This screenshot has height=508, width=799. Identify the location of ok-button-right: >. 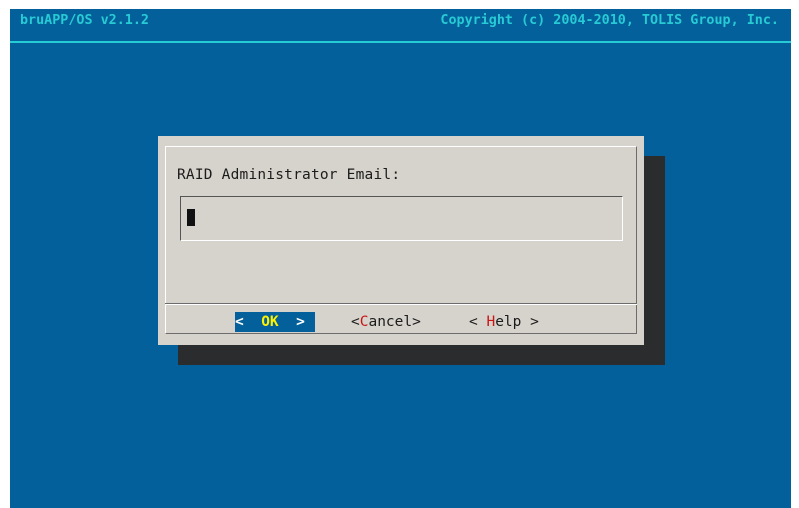
(291, 322).